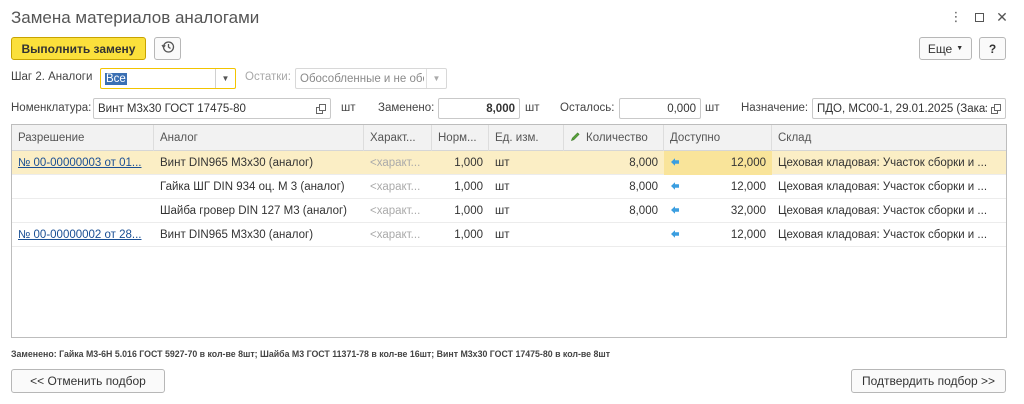 The height and width of the screenshot is (404, 1024). I want to click on stock-select: Обособленные и не обособленные ▼, so click(371, 78).